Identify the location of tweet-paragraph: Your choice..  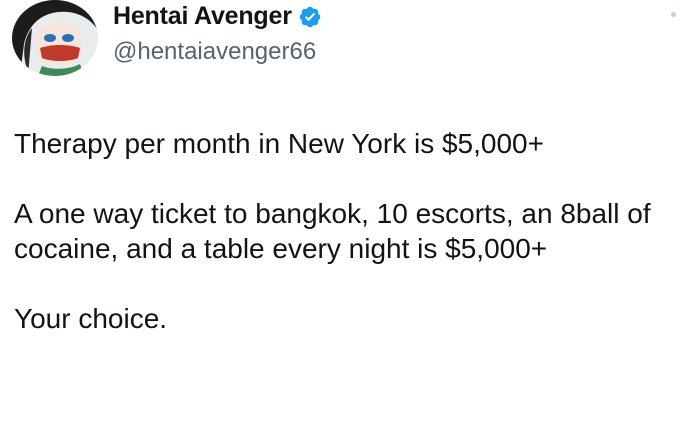
(91, 318).